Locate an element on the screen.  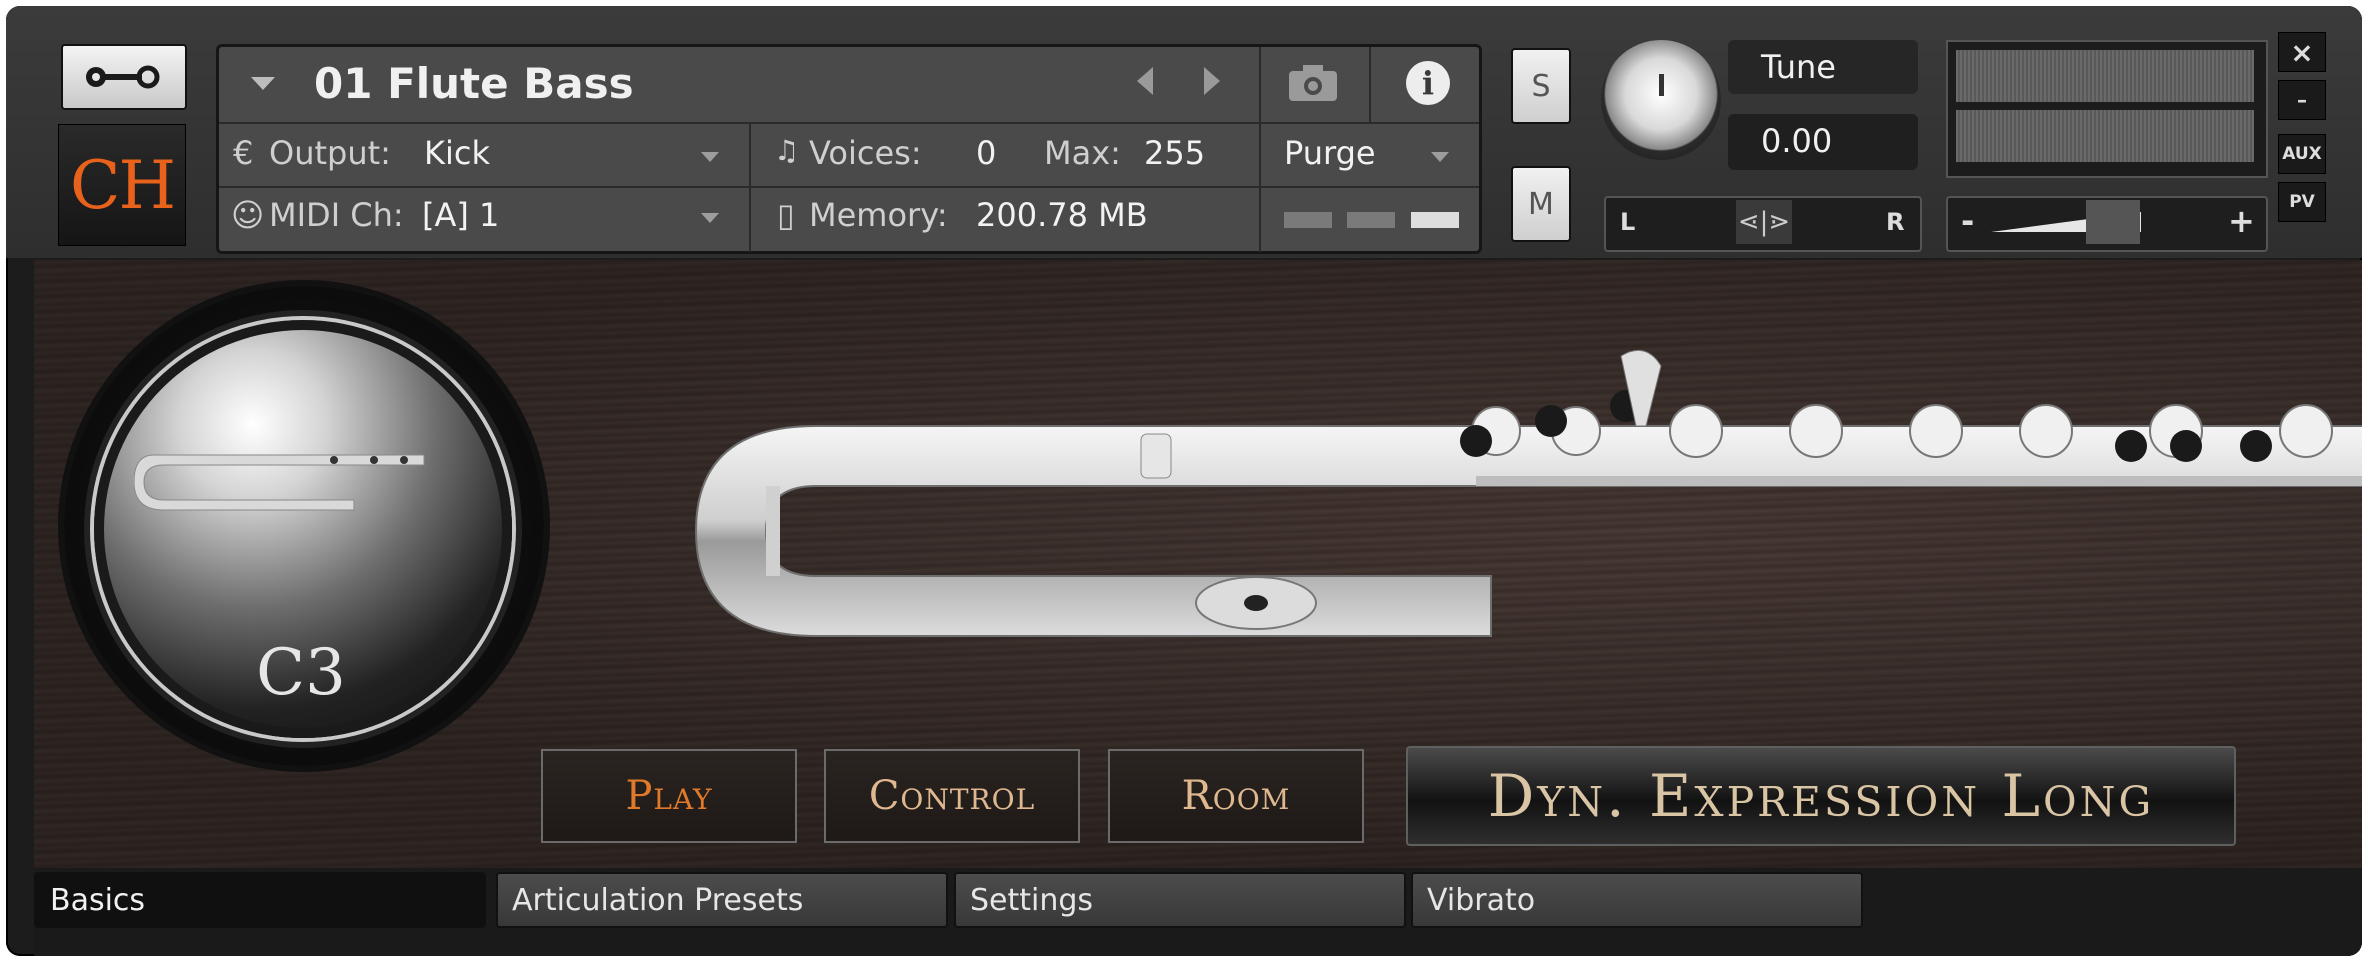
midi-channel-value: [A] 1 is located at coordinates (460, 215).